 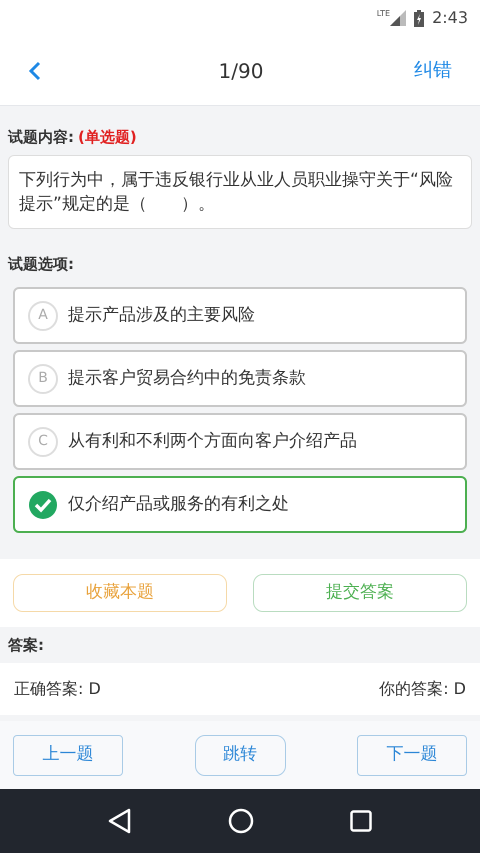 What do you see at coordinates (120, 821) in the screenshot?
I see `back-nav-icon` at bounding box center [120, 821].